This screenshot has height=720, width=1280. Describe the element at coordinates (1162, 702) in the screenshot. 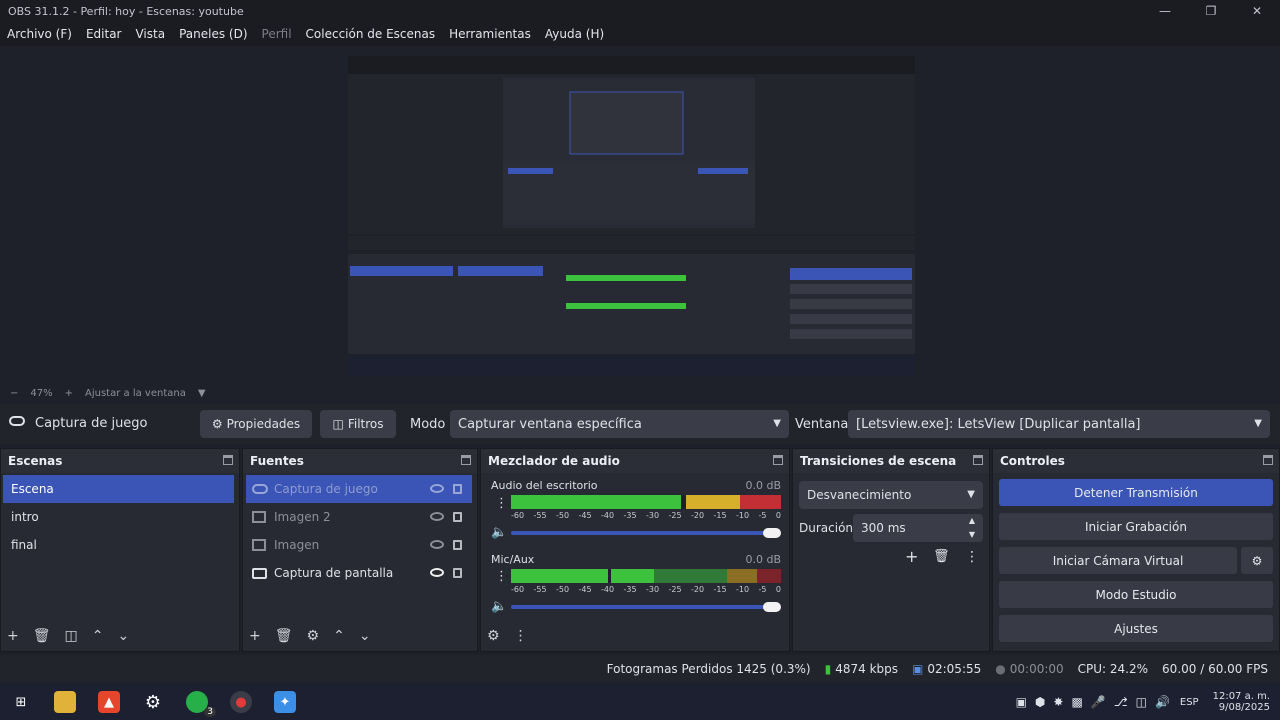

I see `volume-icon: 🔊` at that location.